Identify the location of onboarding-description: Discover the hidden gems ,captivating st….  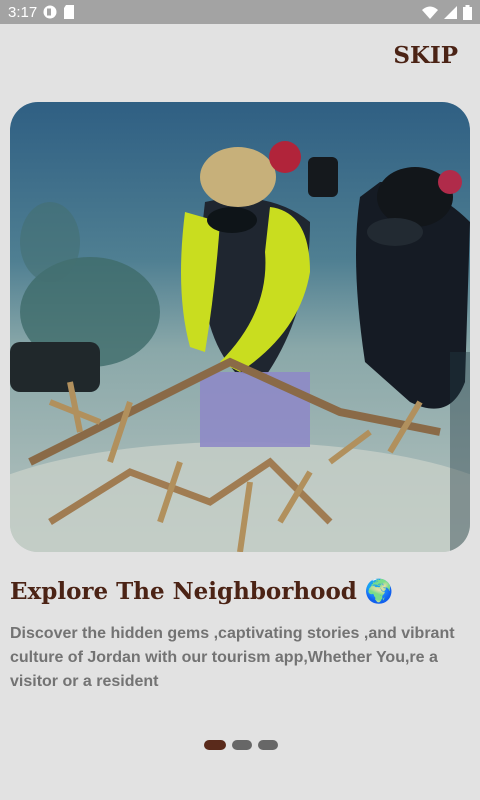
(232, 657).